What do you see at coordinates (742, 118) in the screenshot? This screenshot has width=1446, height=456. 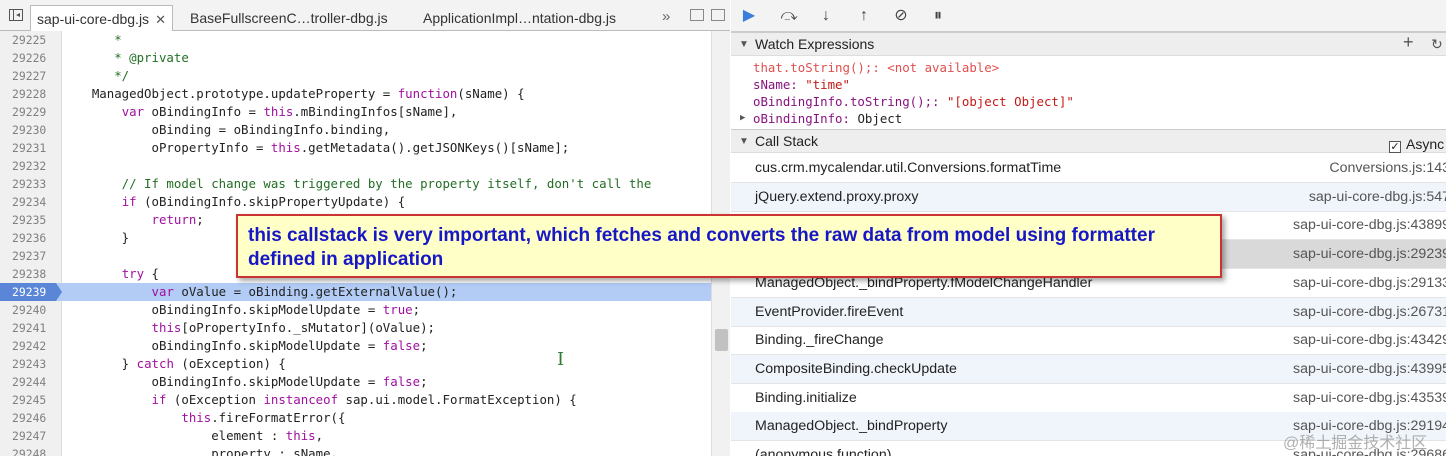 I see `expand-triangle-icon: ▶` at bounding box center [742, 118].